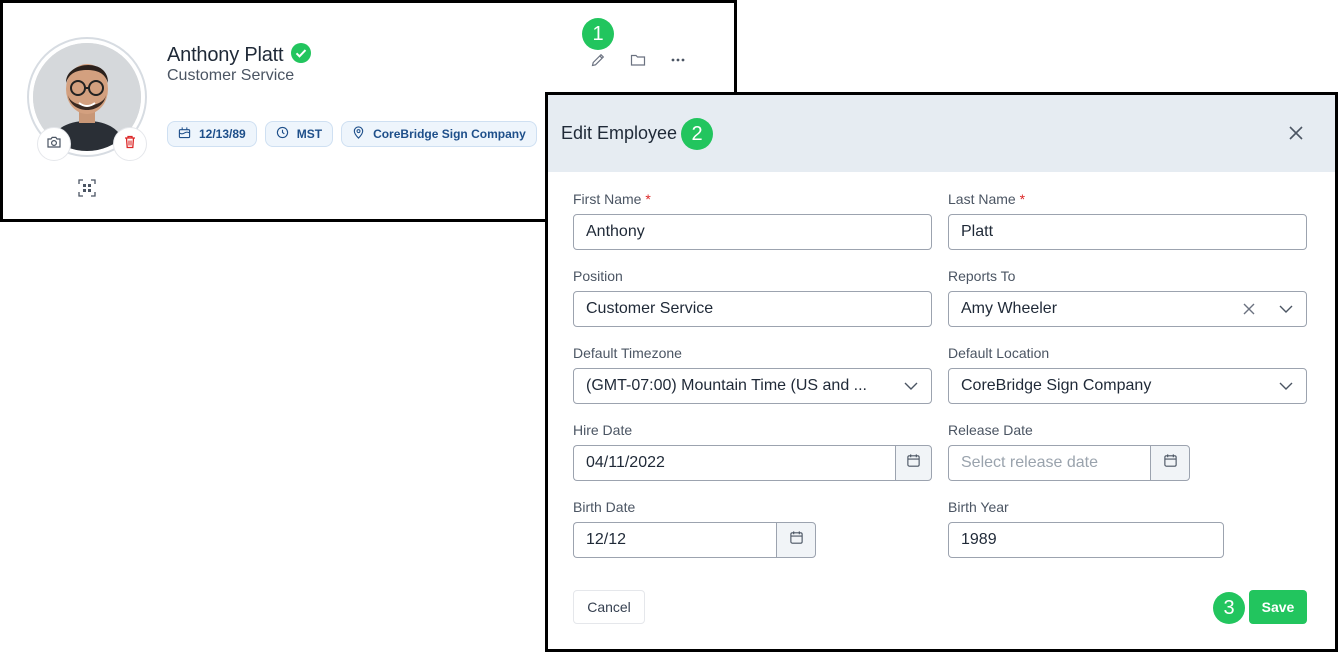  What do you see at coordinates (449, 134) in the screenshot?
I see `location-chip-label: CoreBridge Sign Company` at bounding box center [449, 134].